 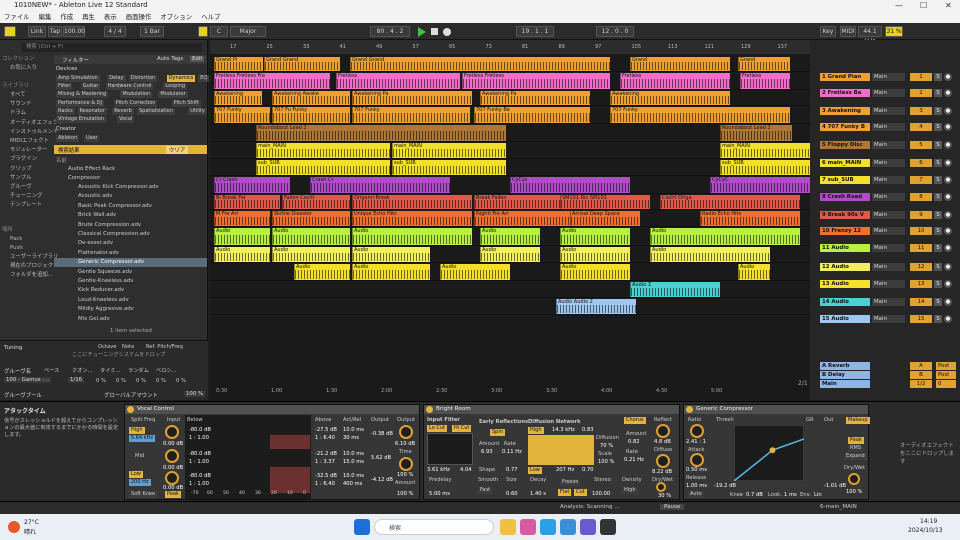 I want to click on attack-knob, so click(x=697, y=460).